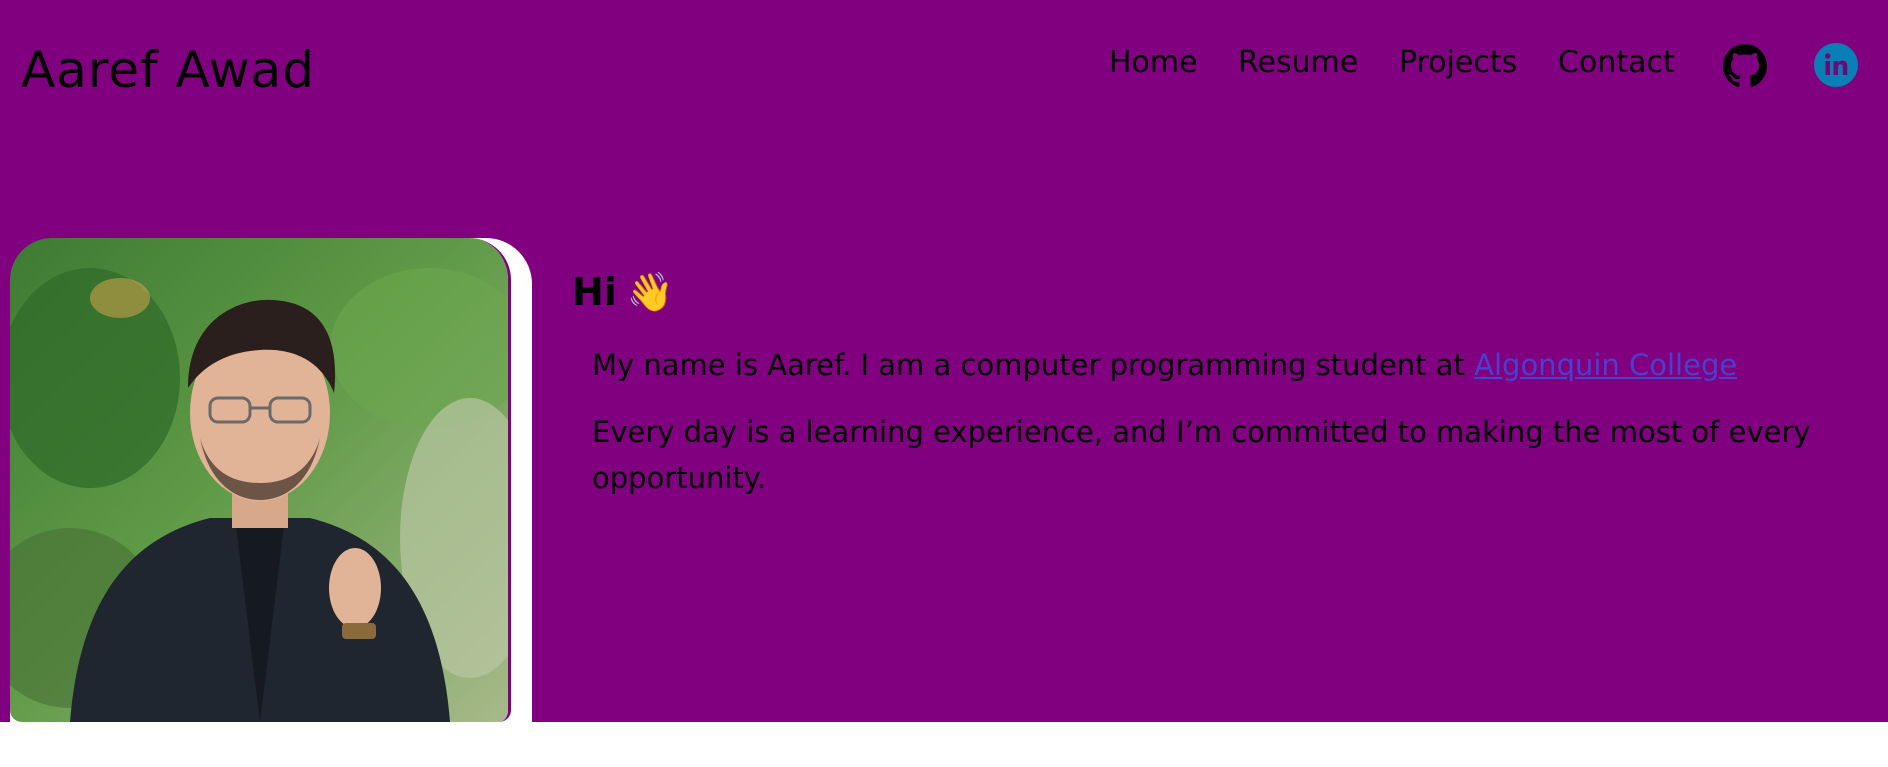 This screenshot has width=1888, height=767. I want to click on nav-resume-link: Resume, so click(1298, 63).